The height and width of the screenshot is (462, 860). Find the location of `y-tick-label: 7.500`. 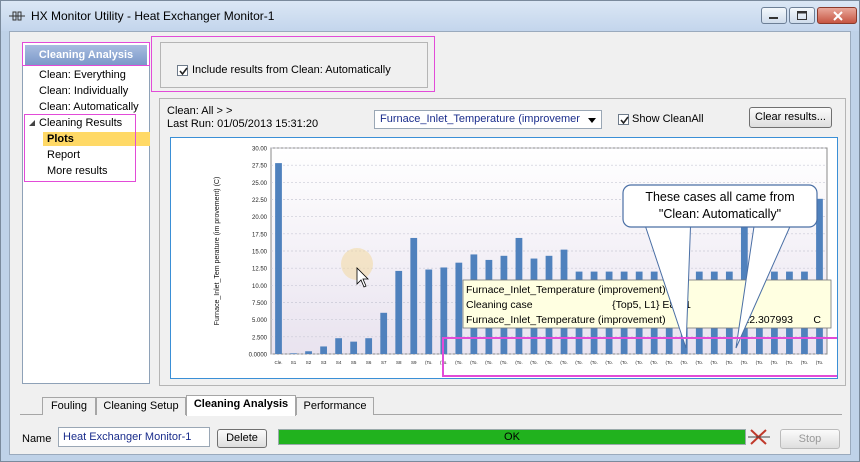

y-tick-label: 7.500 is located at coordinates (260, 304).